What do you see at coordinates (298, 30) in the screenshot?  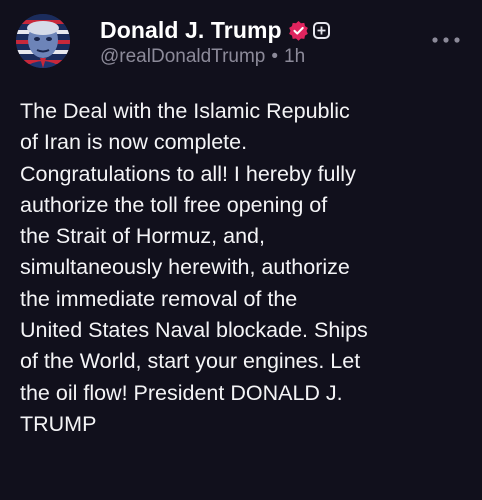 I see `verified-badge-icon` at bounding box center [298, 30].